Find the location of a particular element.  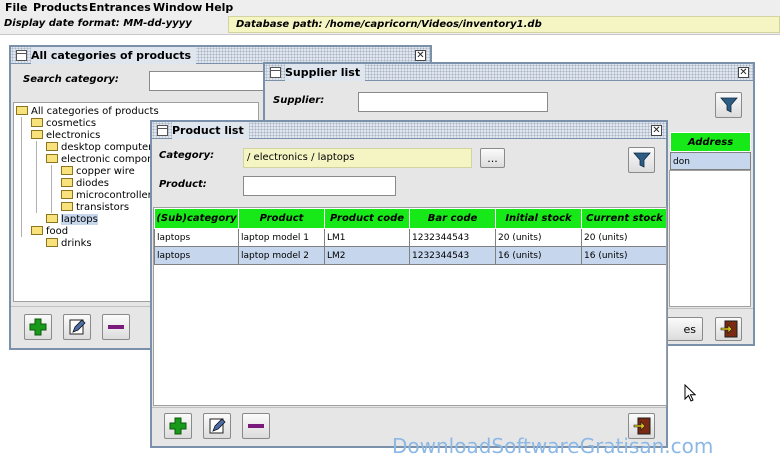

column-header-bar-code: Bar code is located at coordinates (452, 218).